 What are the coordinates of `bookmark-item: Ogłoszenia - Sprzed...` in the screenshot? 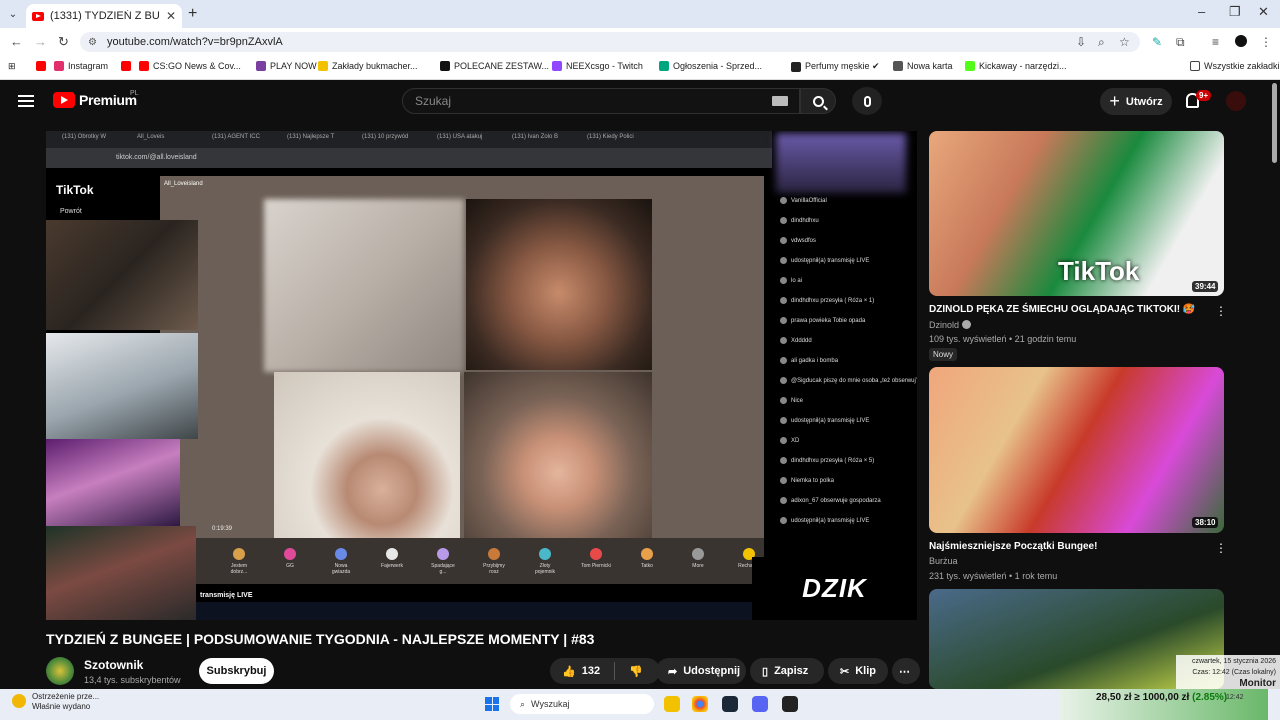 It's located at (710, 66).